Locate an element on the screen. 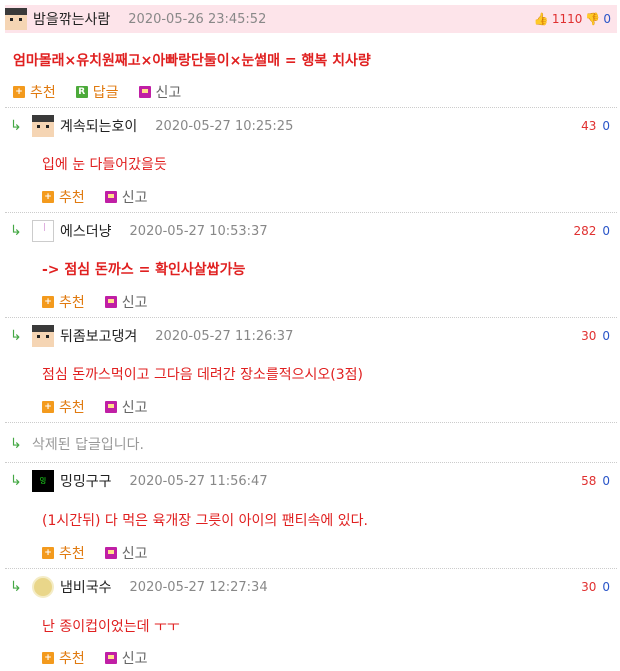  post-author: 밤을깎는사람 is located at coordinates (71, 19).